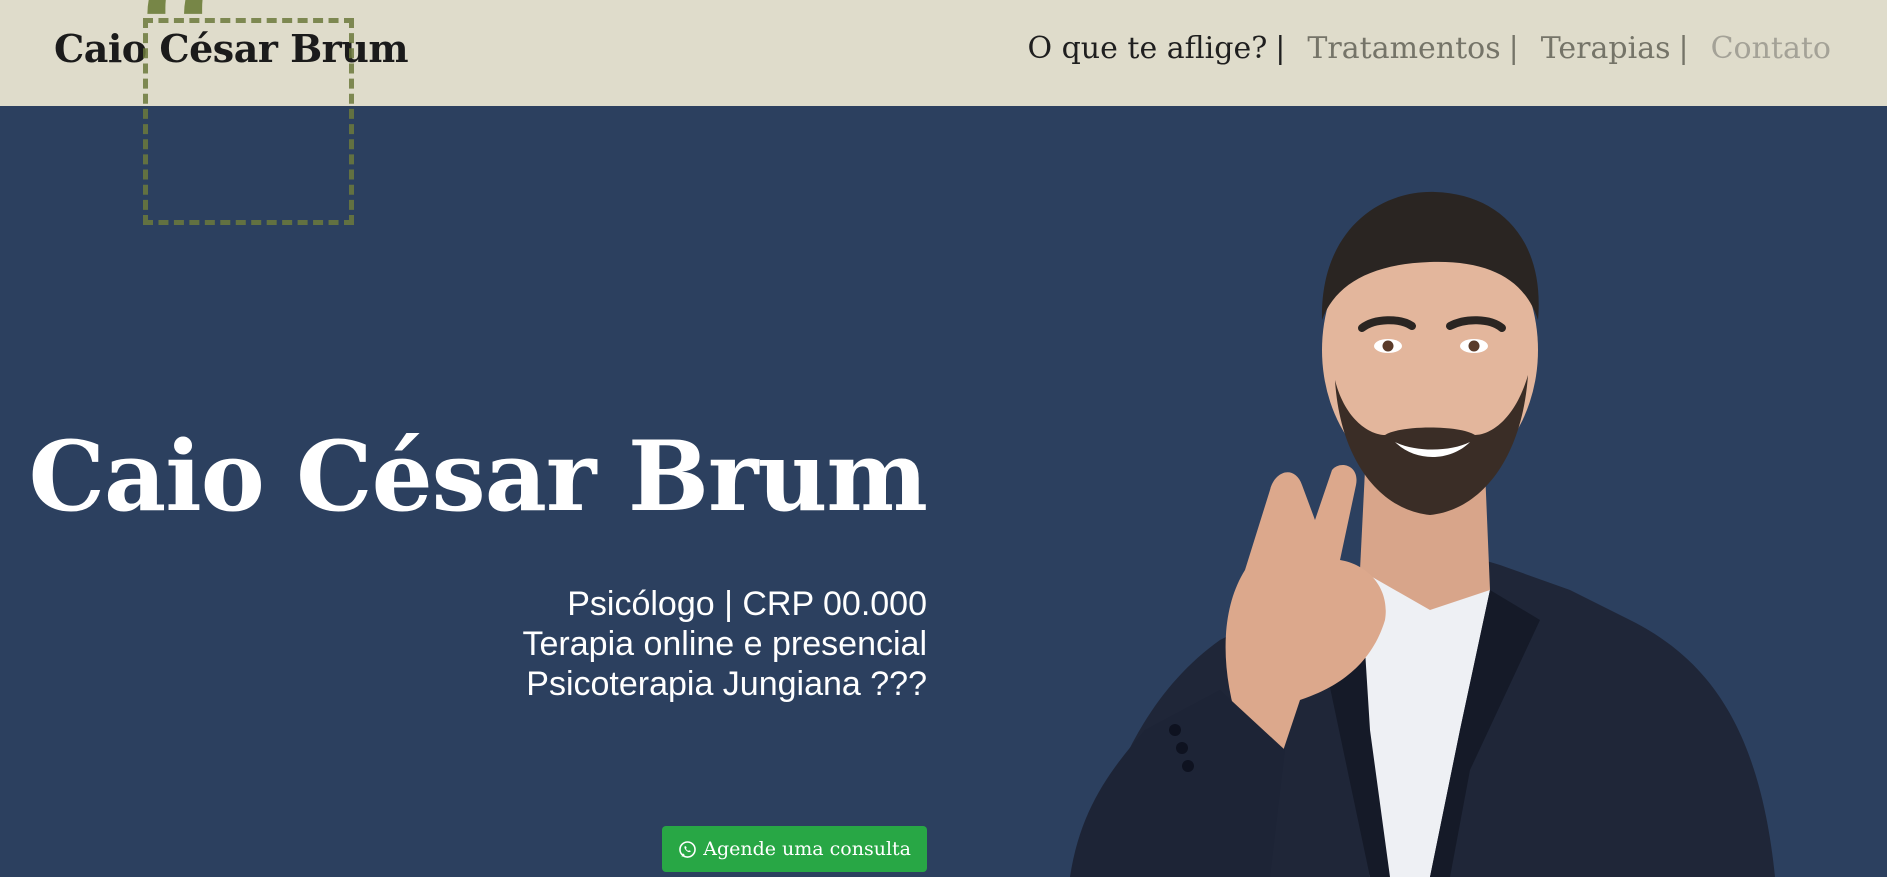  I want to click on schedule-appointment-label: Agende uma consulta, so click(807, 849).